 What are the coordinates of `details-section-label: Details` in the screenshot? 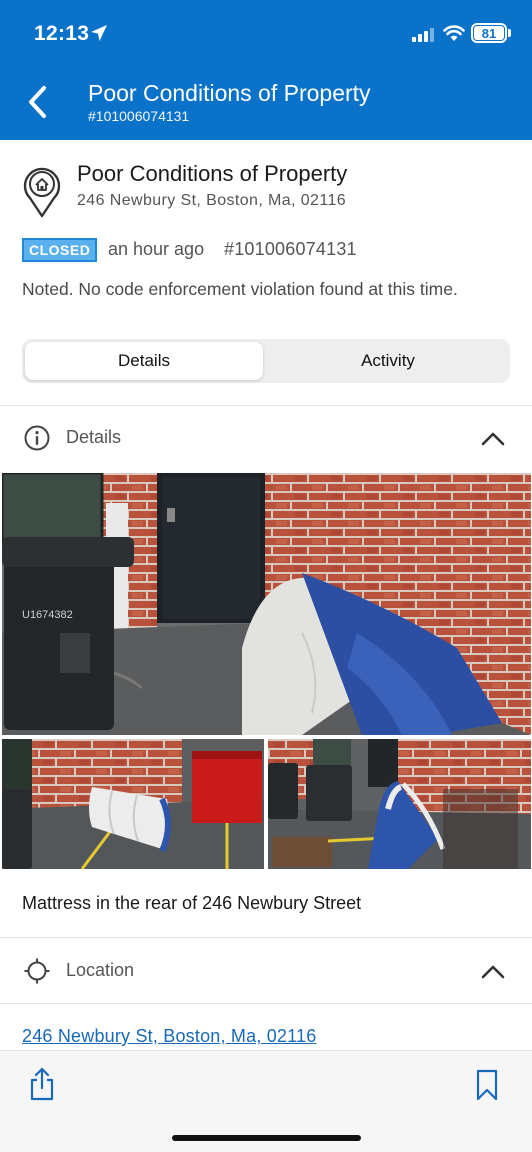 It's located at (94, 437).